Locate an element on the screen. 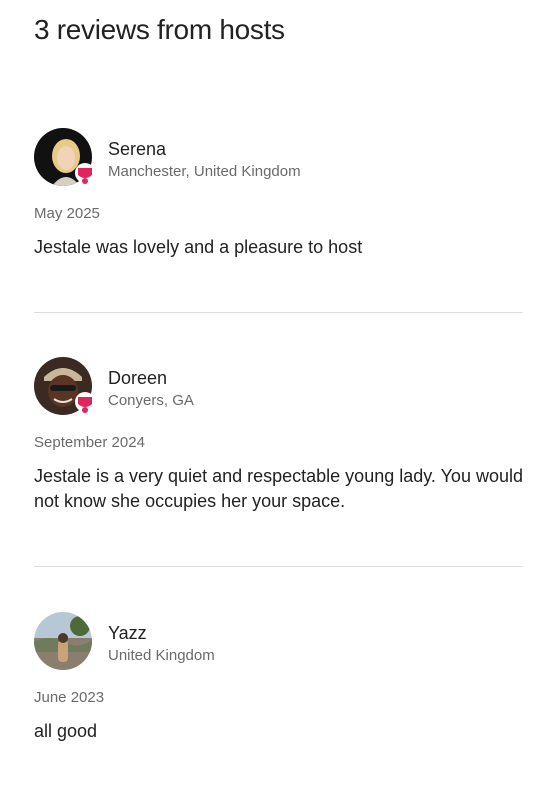 The image size is (557, 800). reviewer-location: United Kingdom is located at coordinates (161, 655).